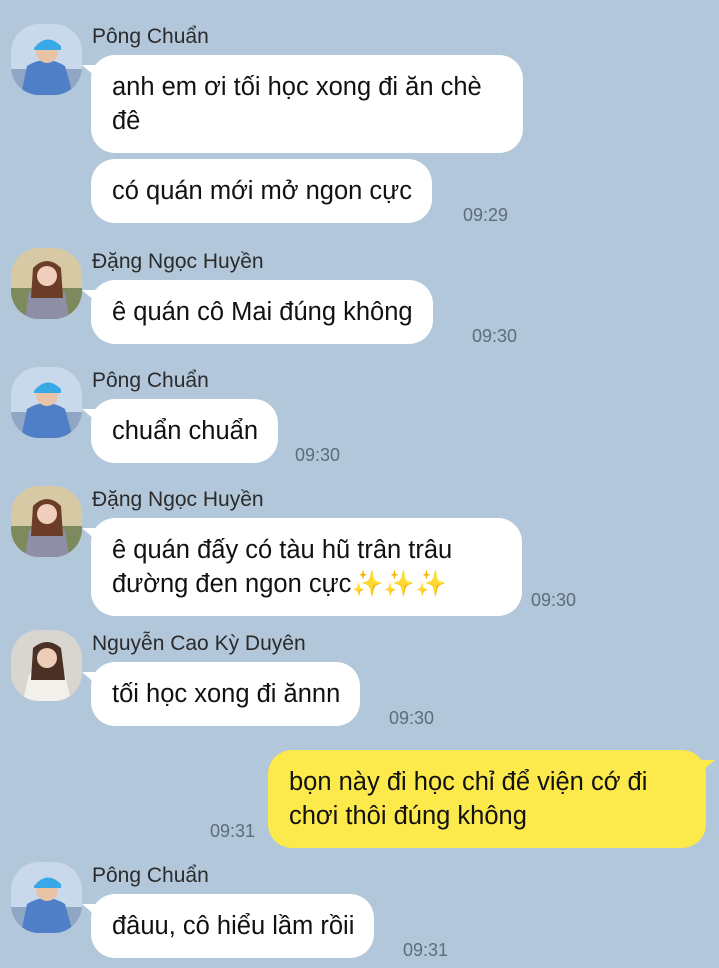  Describe the element at coordinates (486, 215) in the screenshot. I see `message-time: 09:29` at that location.